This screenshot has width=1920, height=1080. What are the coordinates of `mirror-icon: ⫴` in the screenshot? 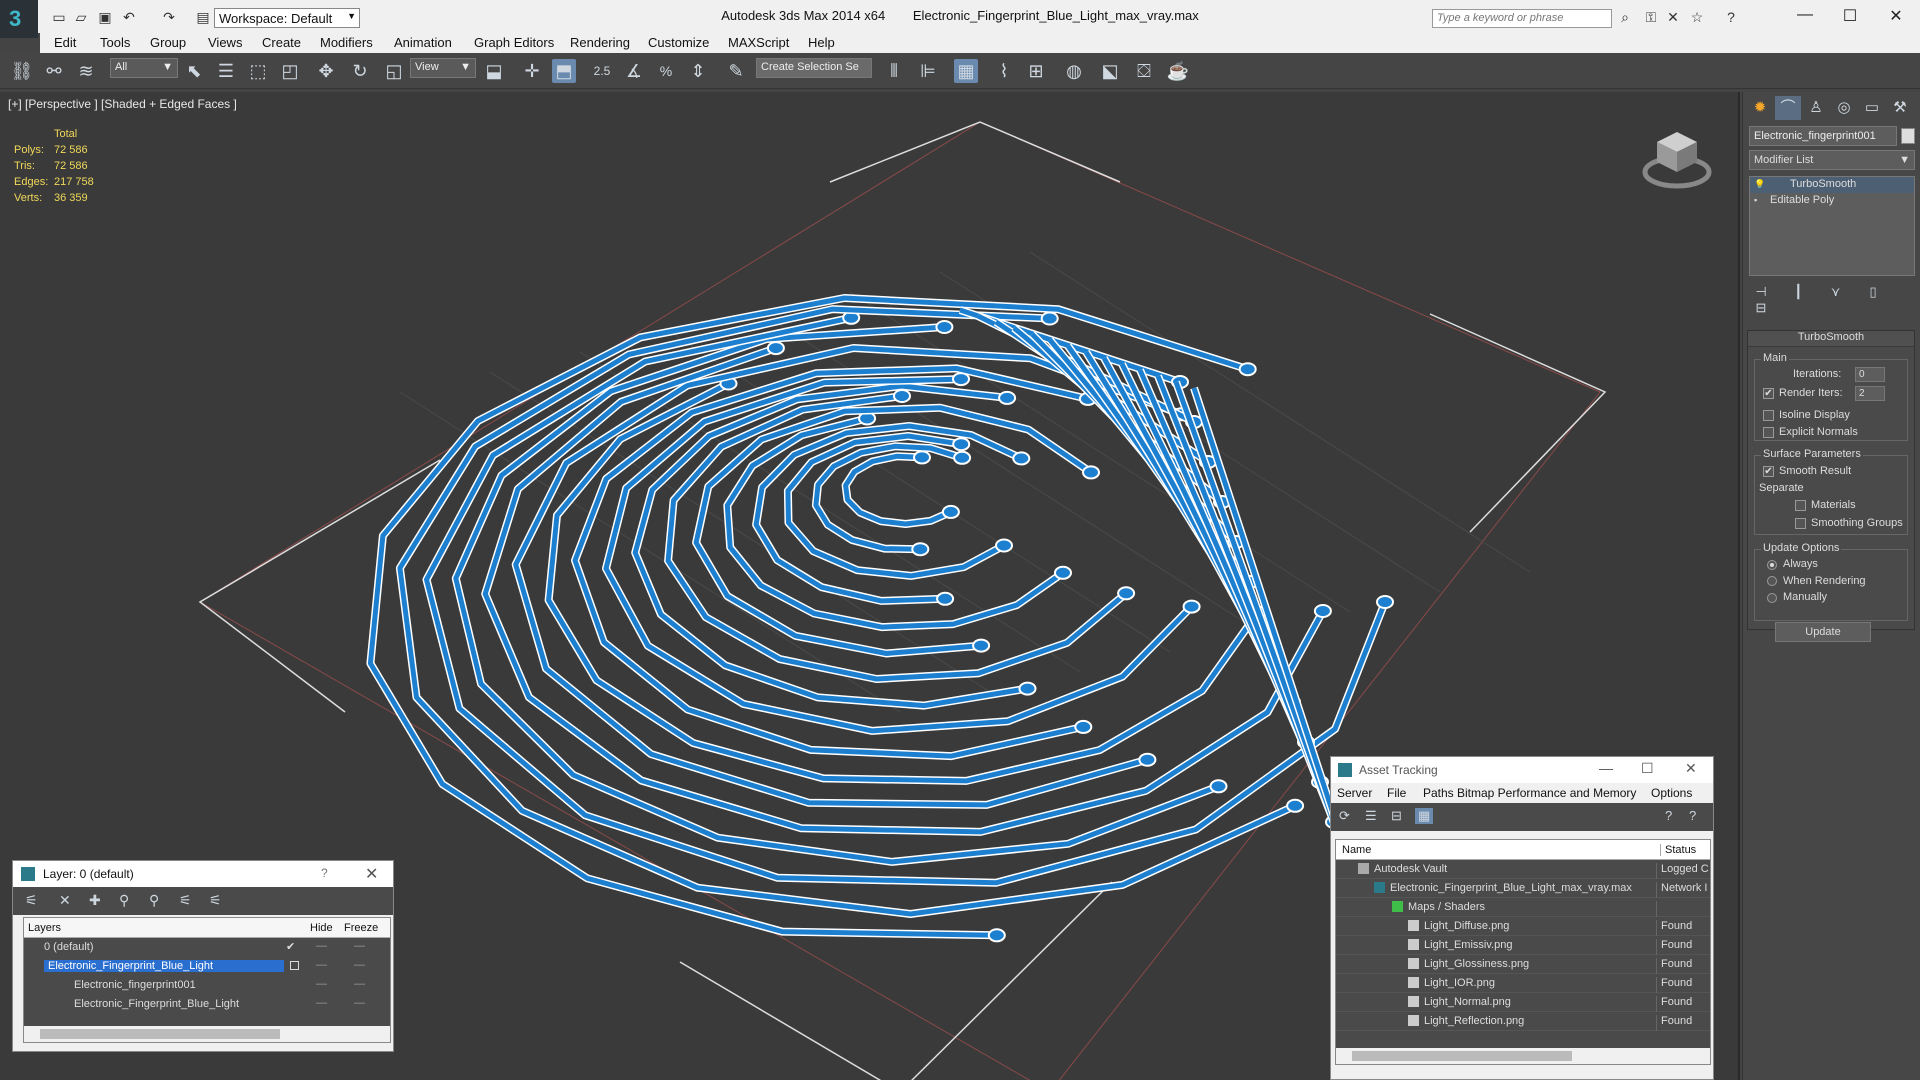 It's located at (894, 71).